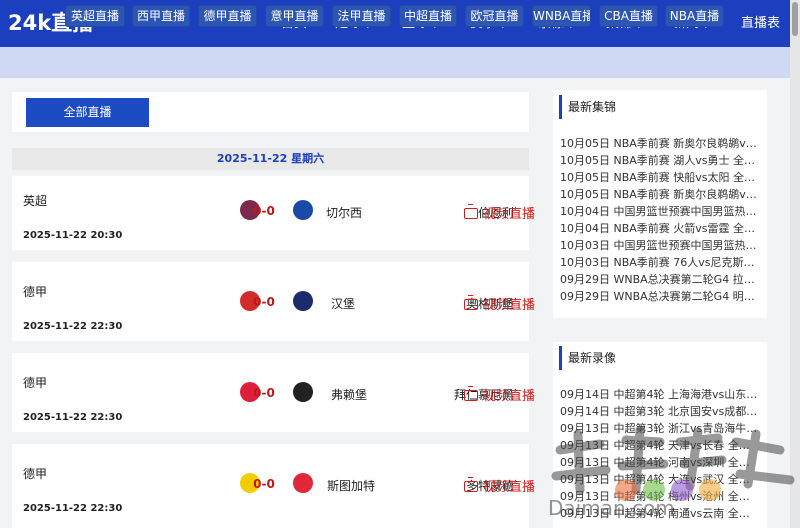  What do you see at coordinates (760, 24) in the screenshot?
I see `nav-schedule: 直播表` at bounding box center [760, 24].